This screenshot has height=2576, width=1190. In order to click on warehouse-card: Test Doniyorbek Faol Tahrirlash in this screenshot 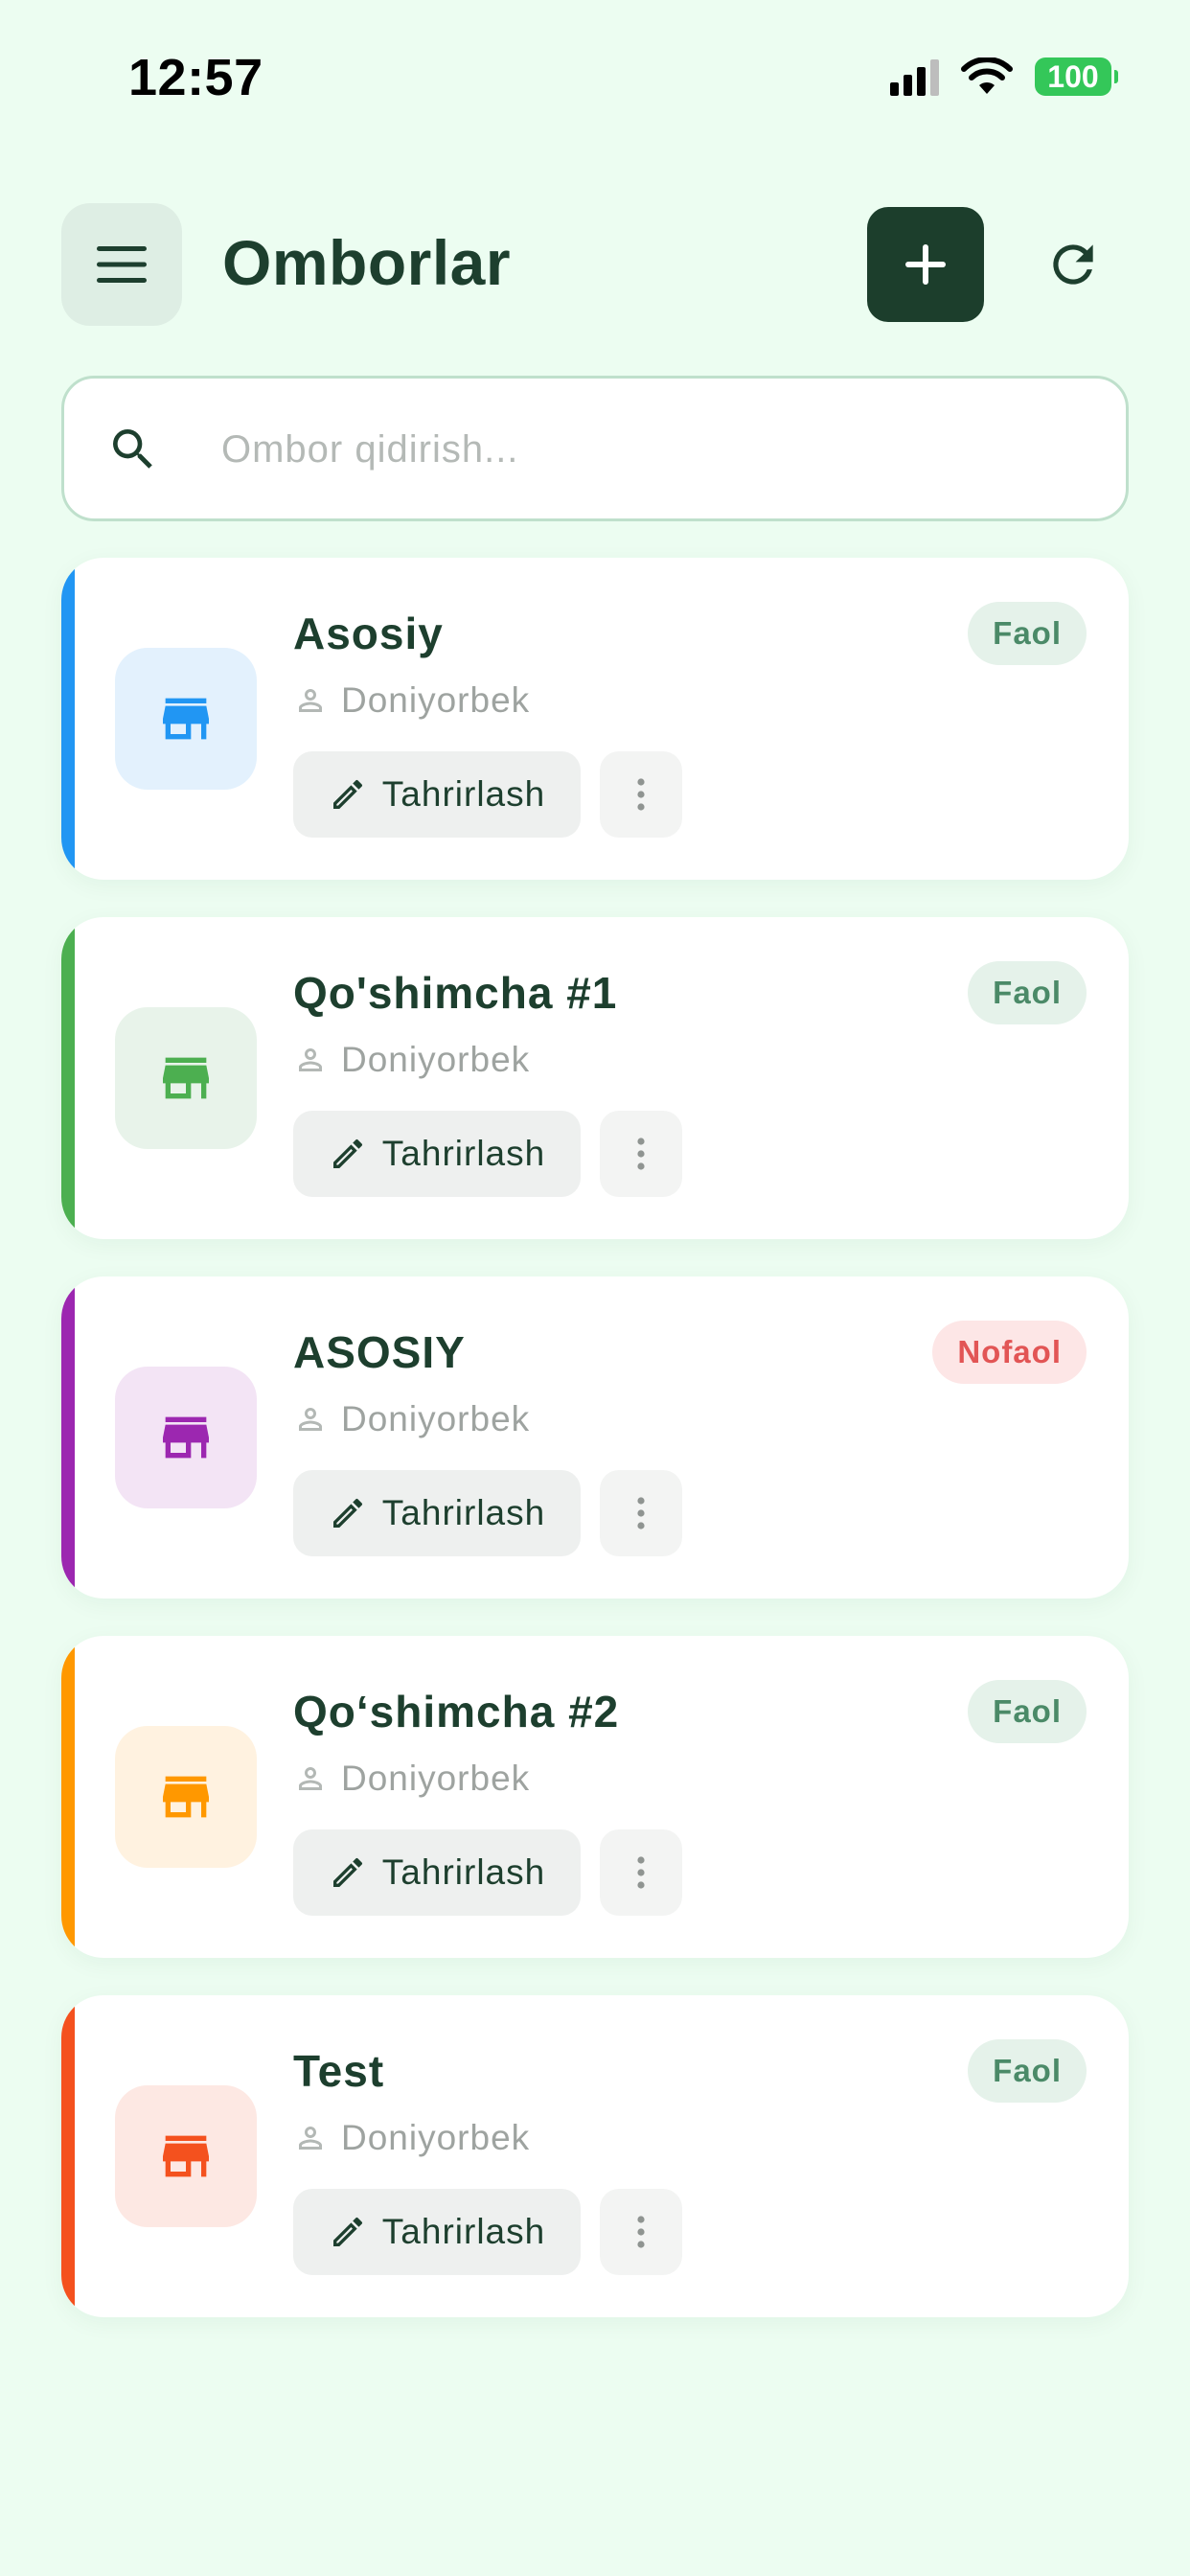, I will do `click(595, 2156)`.